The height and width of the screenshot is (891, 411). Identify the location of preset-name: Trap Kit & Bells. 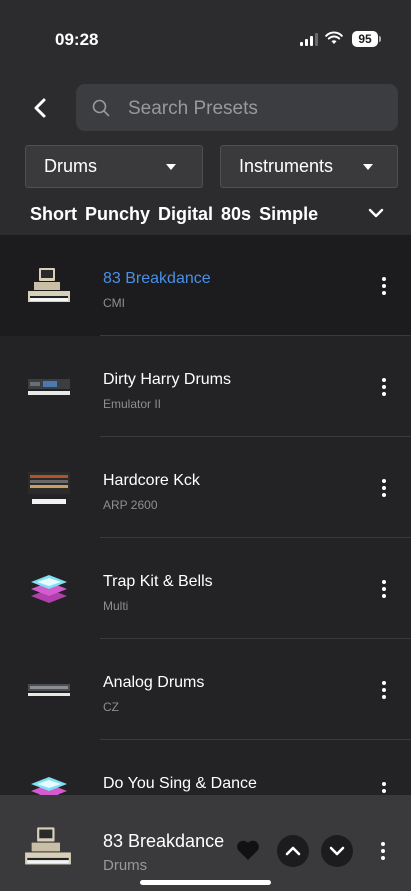
(158, 581).